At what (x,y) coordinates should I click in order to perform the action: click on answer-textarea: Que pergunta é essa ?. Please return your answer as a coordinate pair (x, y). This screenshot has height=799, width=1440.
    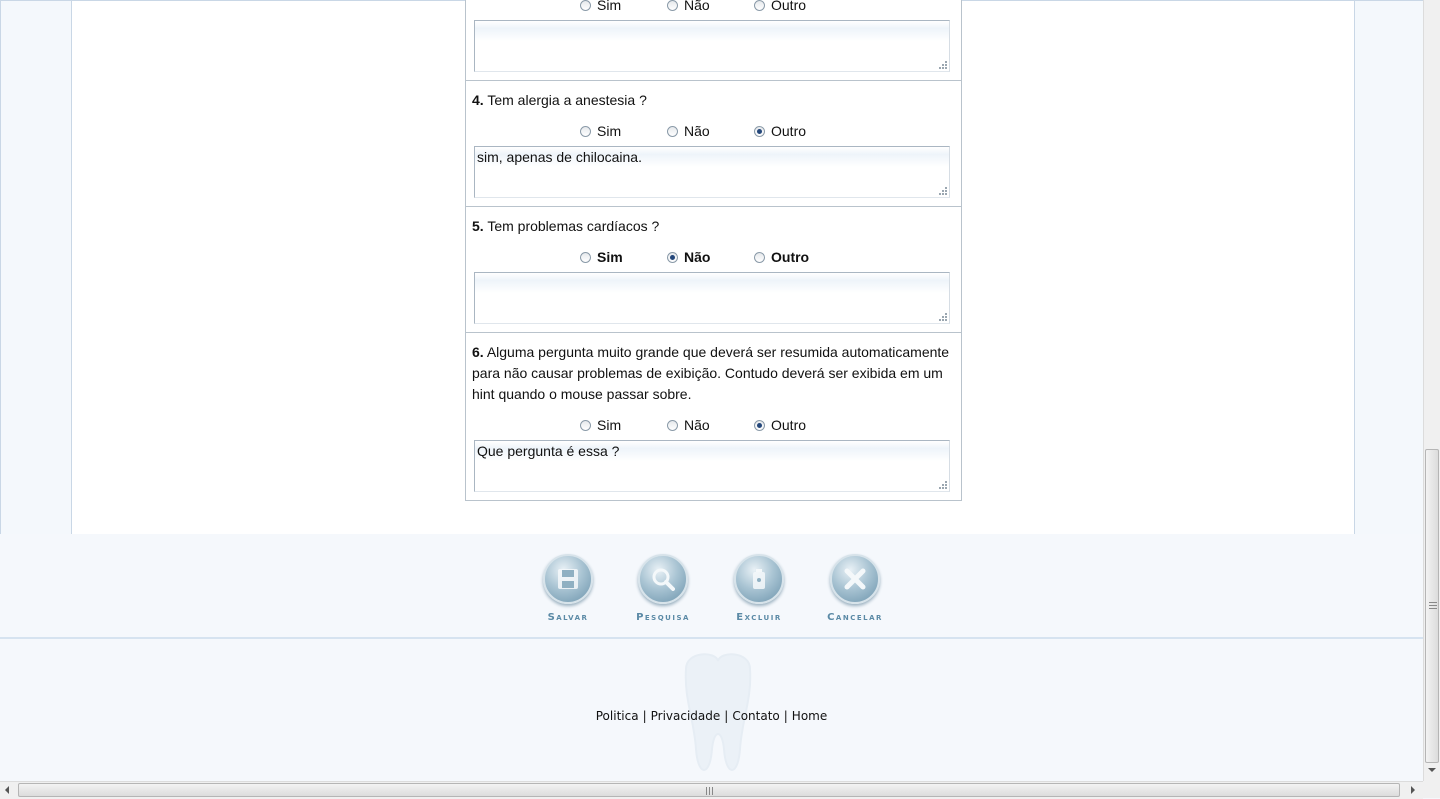
    Looking at the image, I should click on (712, 466).